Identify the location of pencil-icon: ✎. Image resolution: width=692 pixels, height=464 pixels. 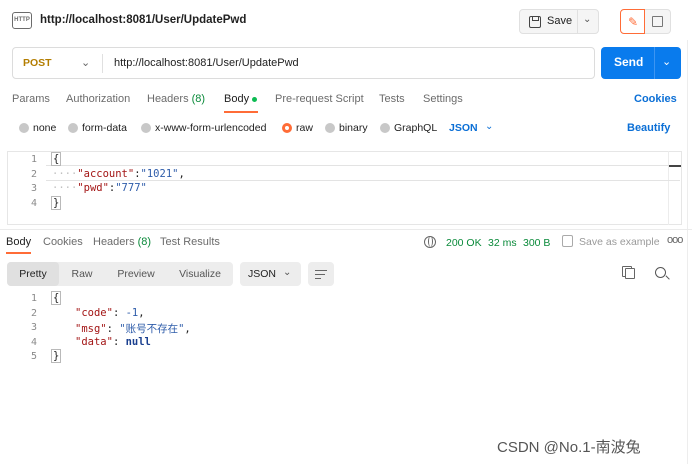
(633, 22).